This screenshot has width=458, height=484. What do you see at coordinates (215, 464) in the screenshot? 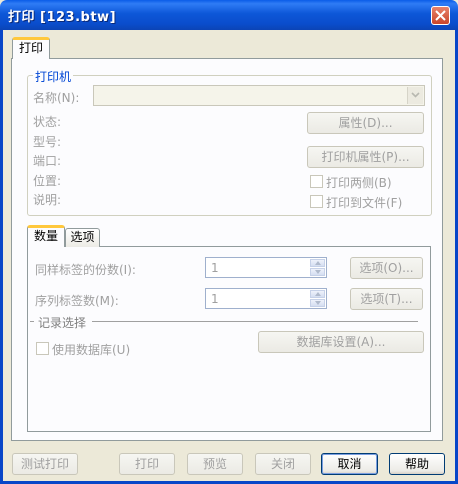
I see `preview-button: 预览` at bounding box center [215, 464].